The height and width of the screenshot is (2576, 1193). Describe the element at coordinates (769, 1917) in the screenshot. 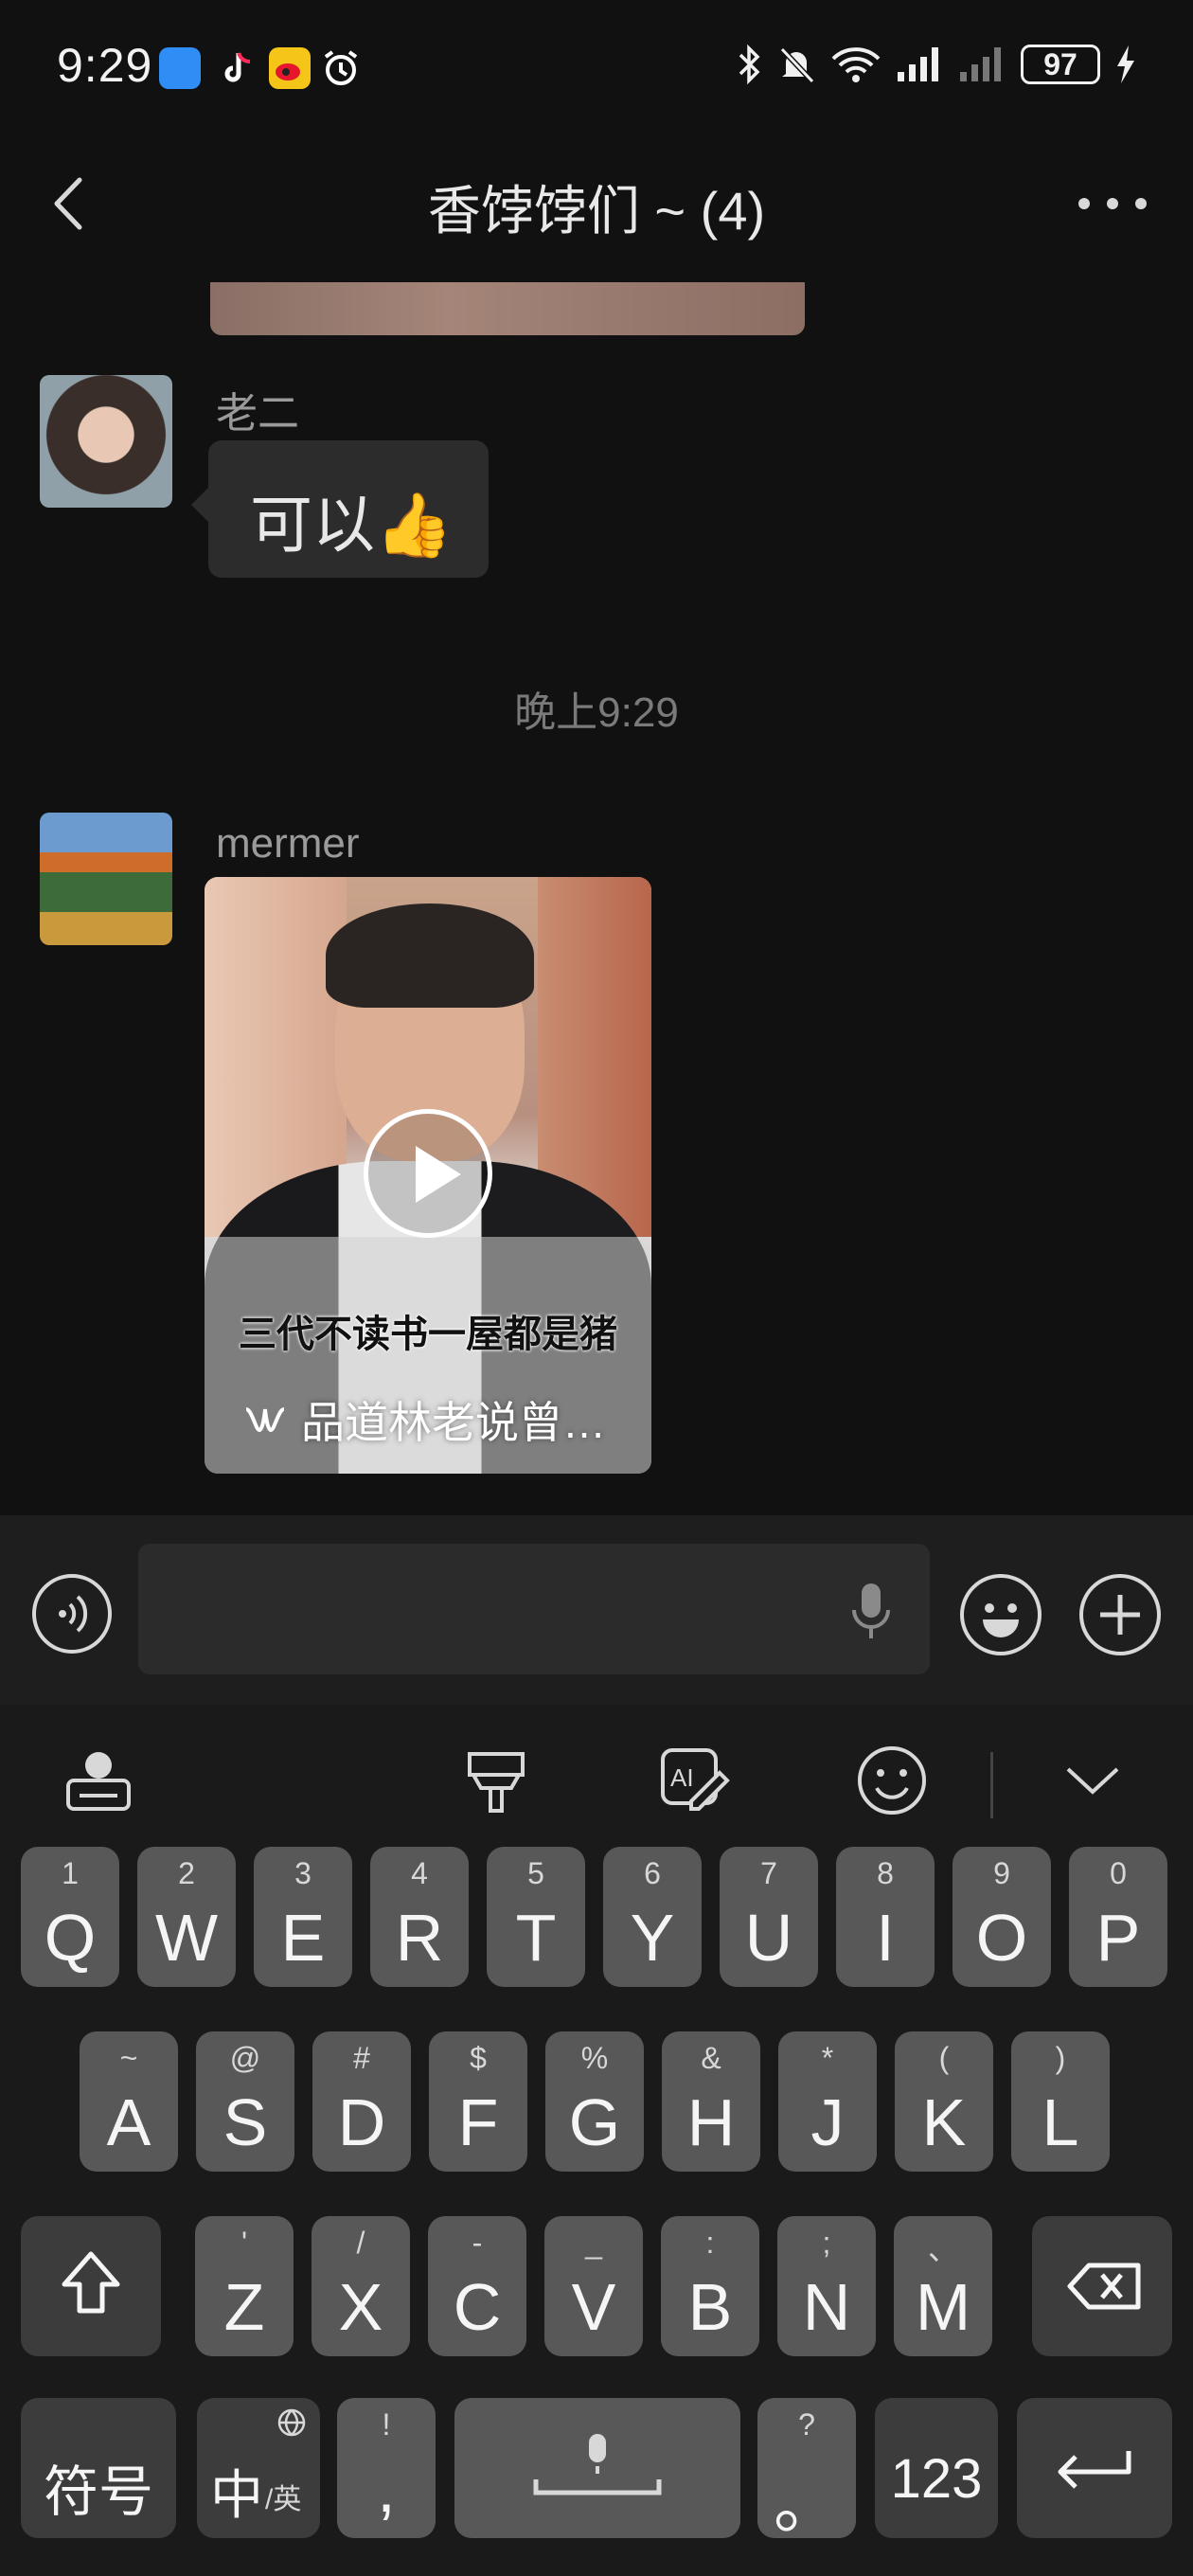

I see `key-u: 7U` at that location.